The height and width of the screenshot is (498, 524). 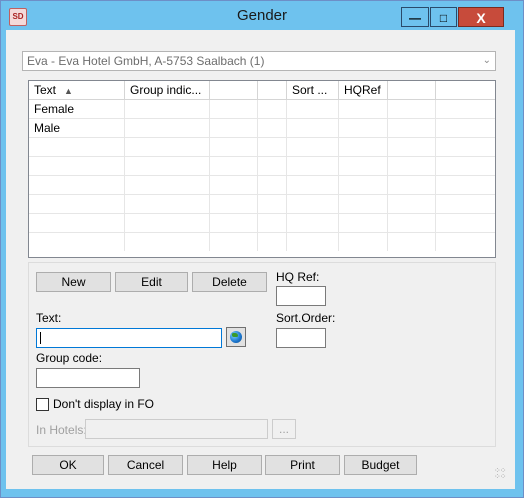 What do you see at coordinates (415, 17) in the screenshot?
I see `minimize-button: —` at bounding box center [415, 17].